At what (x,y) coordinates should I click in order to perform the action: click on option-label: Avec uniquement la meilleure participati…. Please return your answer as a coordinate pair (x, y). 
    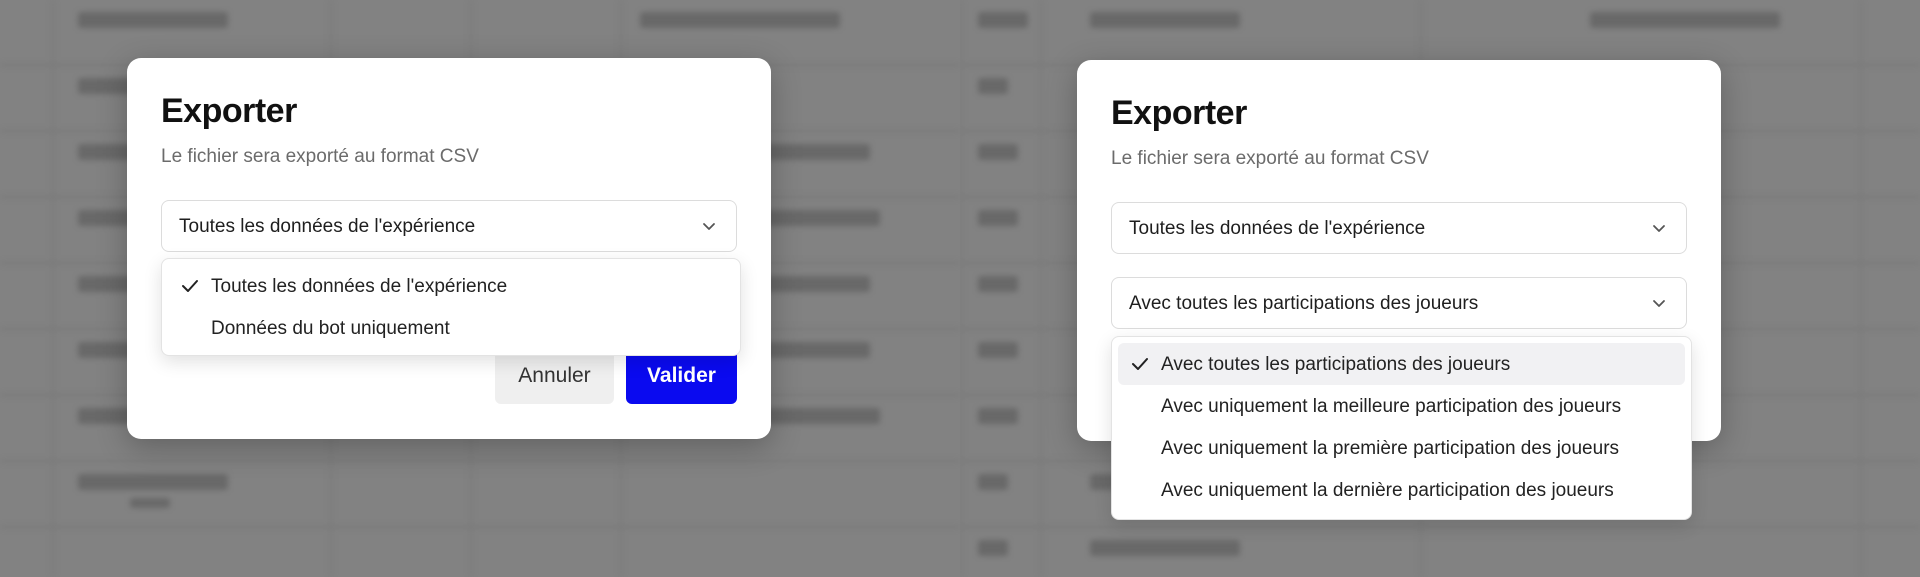
    Looking at the image, I should click on (1391, 406).